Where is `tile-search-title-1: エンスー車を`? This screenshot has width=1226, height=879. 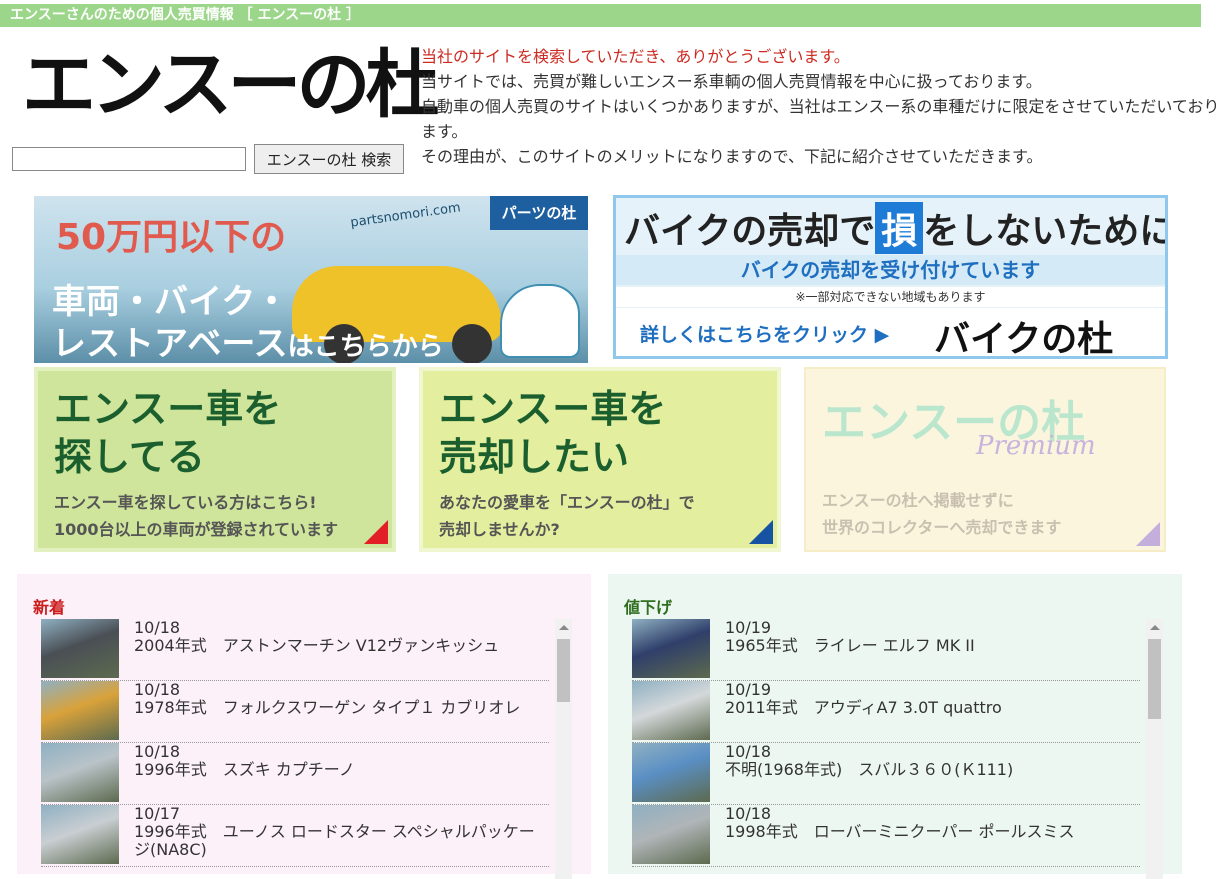 tile-search-title-1: エンスー車を is located at coordinates (168, 409).